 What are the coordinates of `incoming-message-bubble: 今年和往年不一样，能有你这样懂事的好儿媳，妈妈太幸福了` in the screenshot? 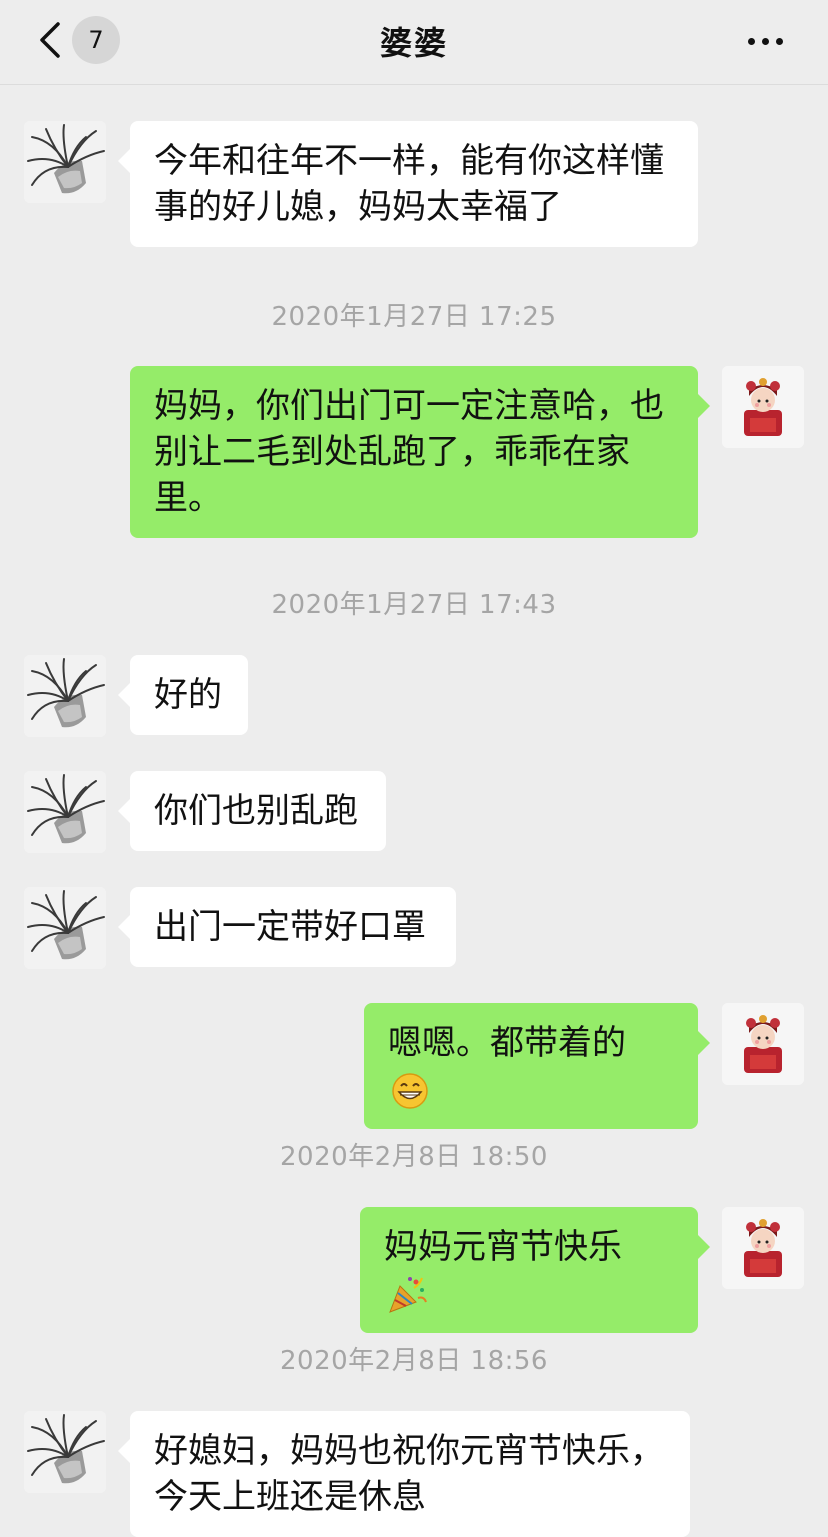 It's located at (408, 184).